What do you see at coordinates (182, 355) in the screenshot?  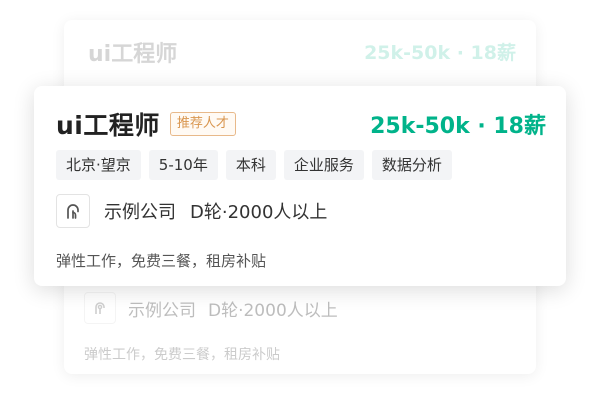 I see `background-benefits: 弹性工作，免费三餐，租房补贴` at bounding box center [182, 355].